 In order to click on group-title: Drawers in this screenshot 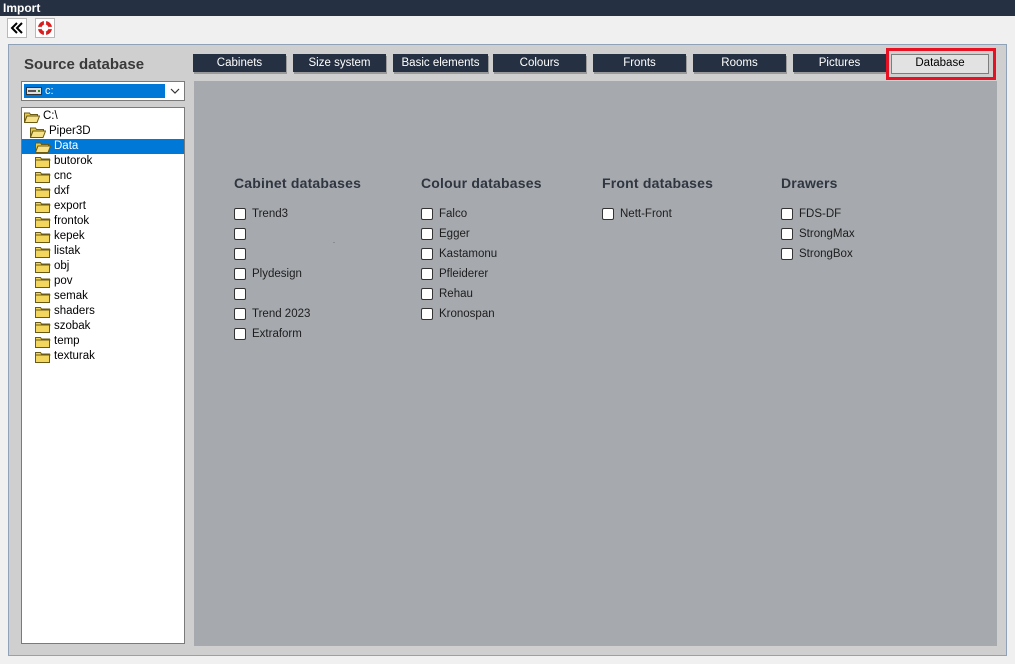, I will do `click(809, 183)`.